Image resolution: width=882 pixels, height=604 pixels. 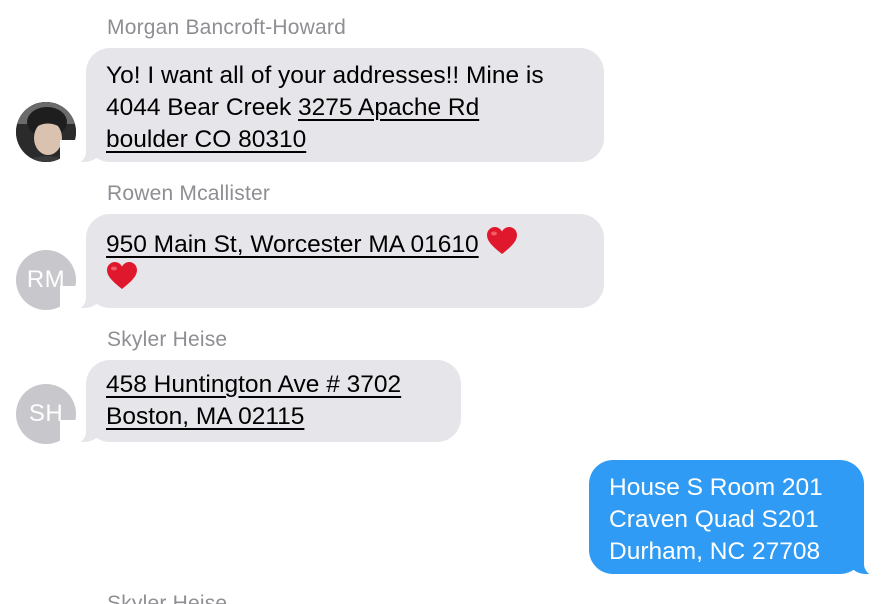 I want to click on address-link: 458 Huntington Ave # 3702, so click(x=253, y=384).